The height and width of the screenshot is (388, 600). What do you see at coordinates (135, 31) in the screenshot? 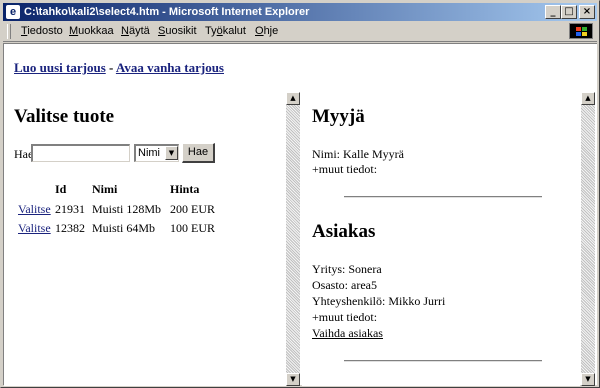
I see `menu-nayta: Näytä` at bounding box center [135, 31].